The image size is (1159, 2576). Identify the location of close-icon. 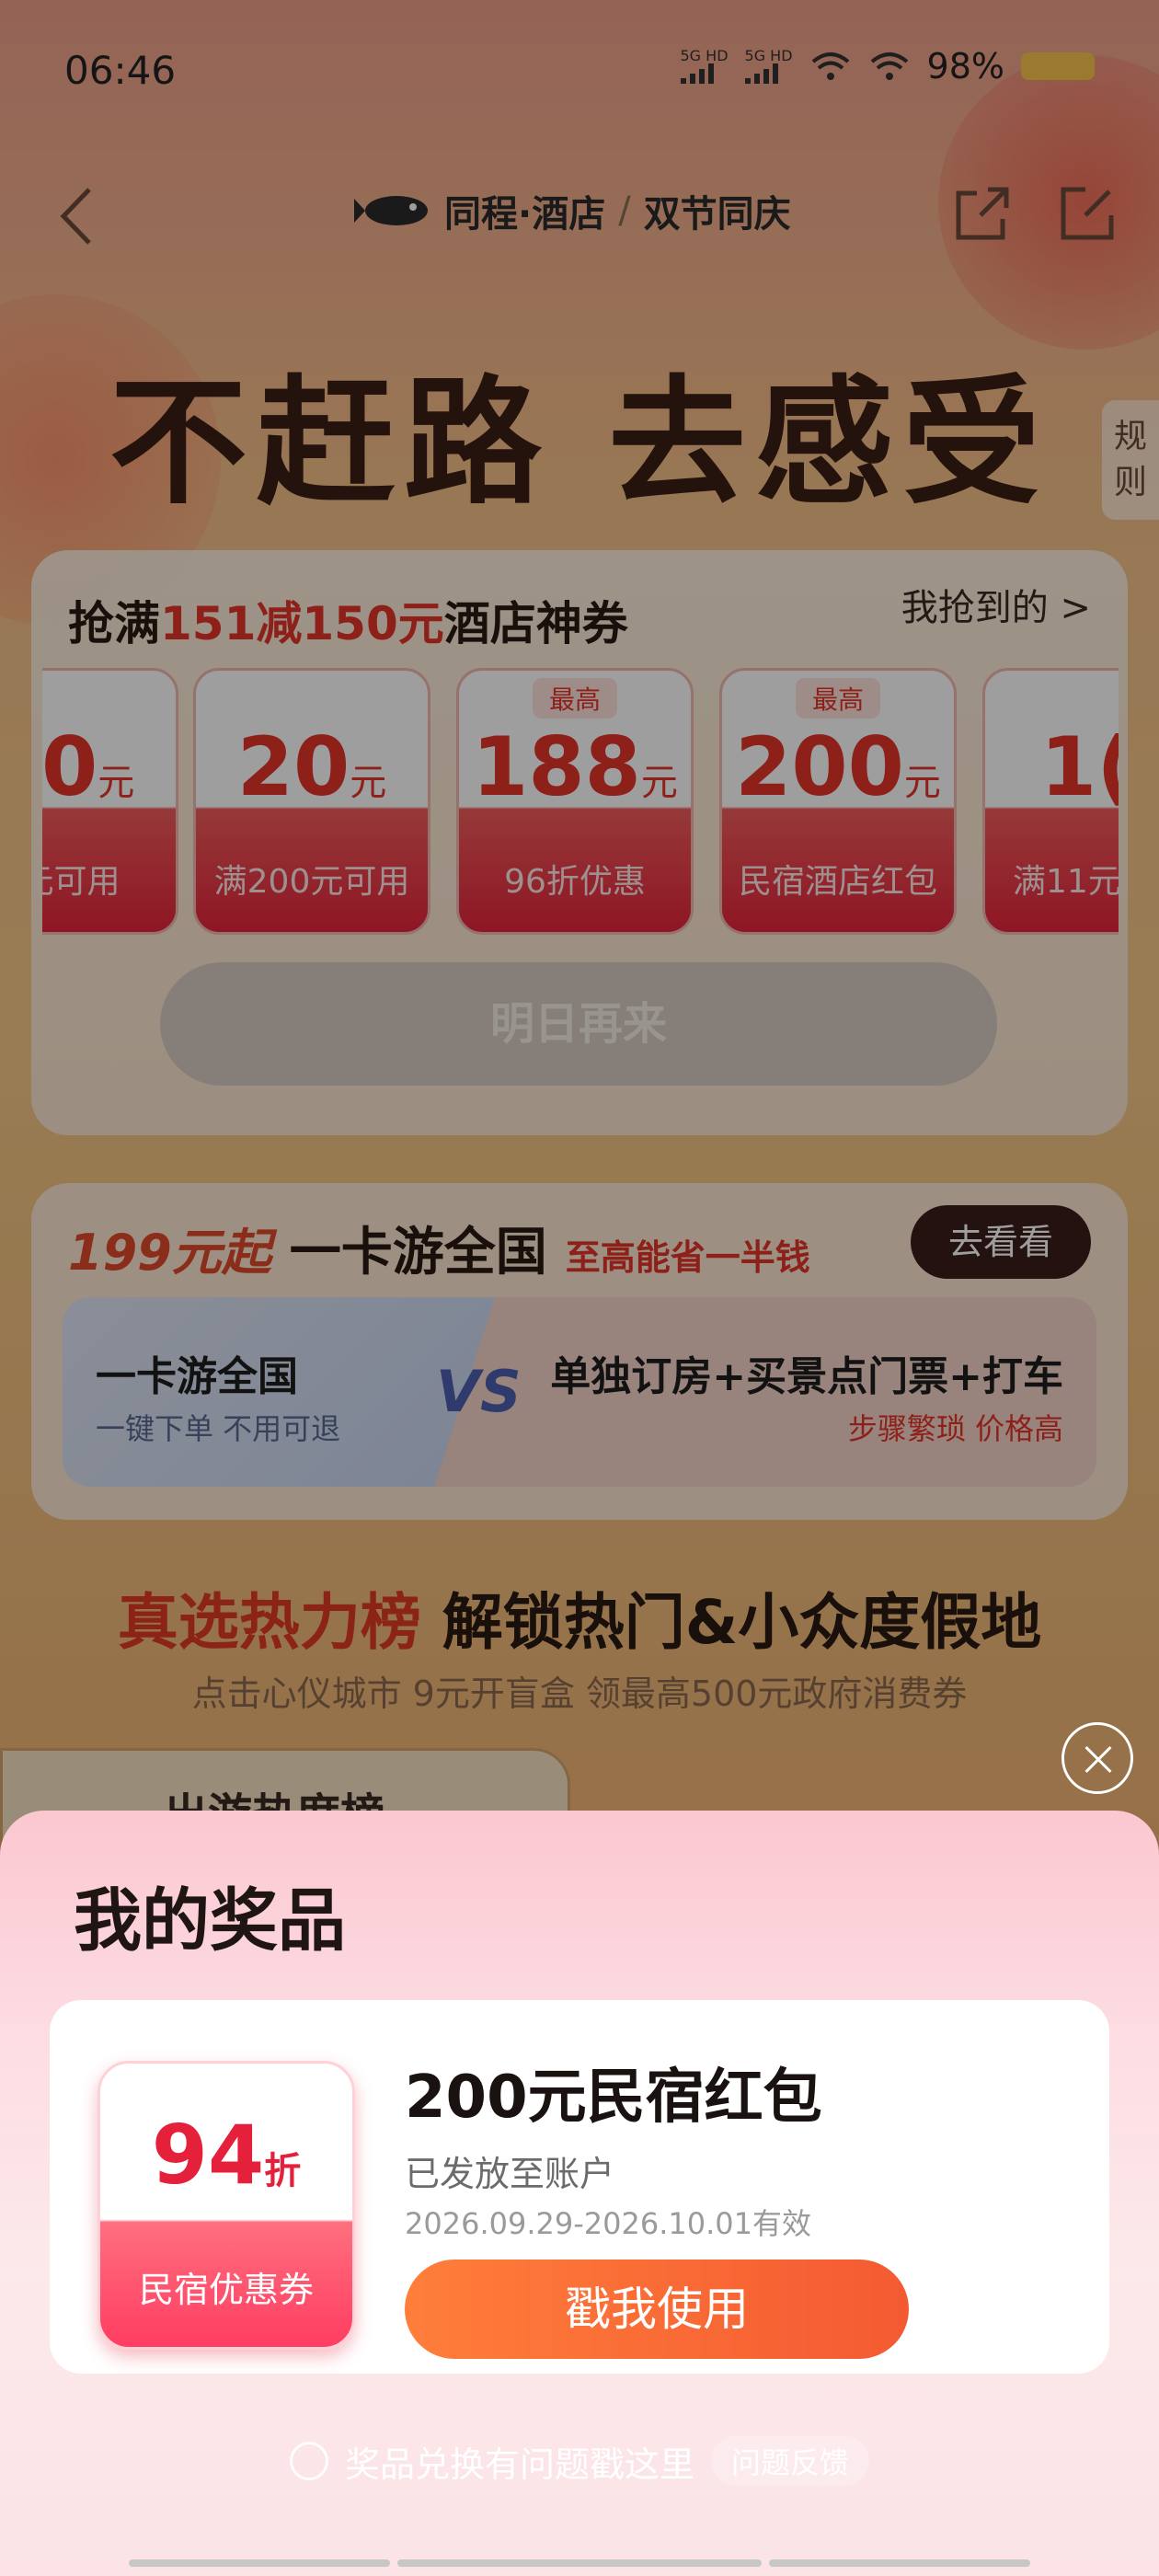
(1097, 1758).